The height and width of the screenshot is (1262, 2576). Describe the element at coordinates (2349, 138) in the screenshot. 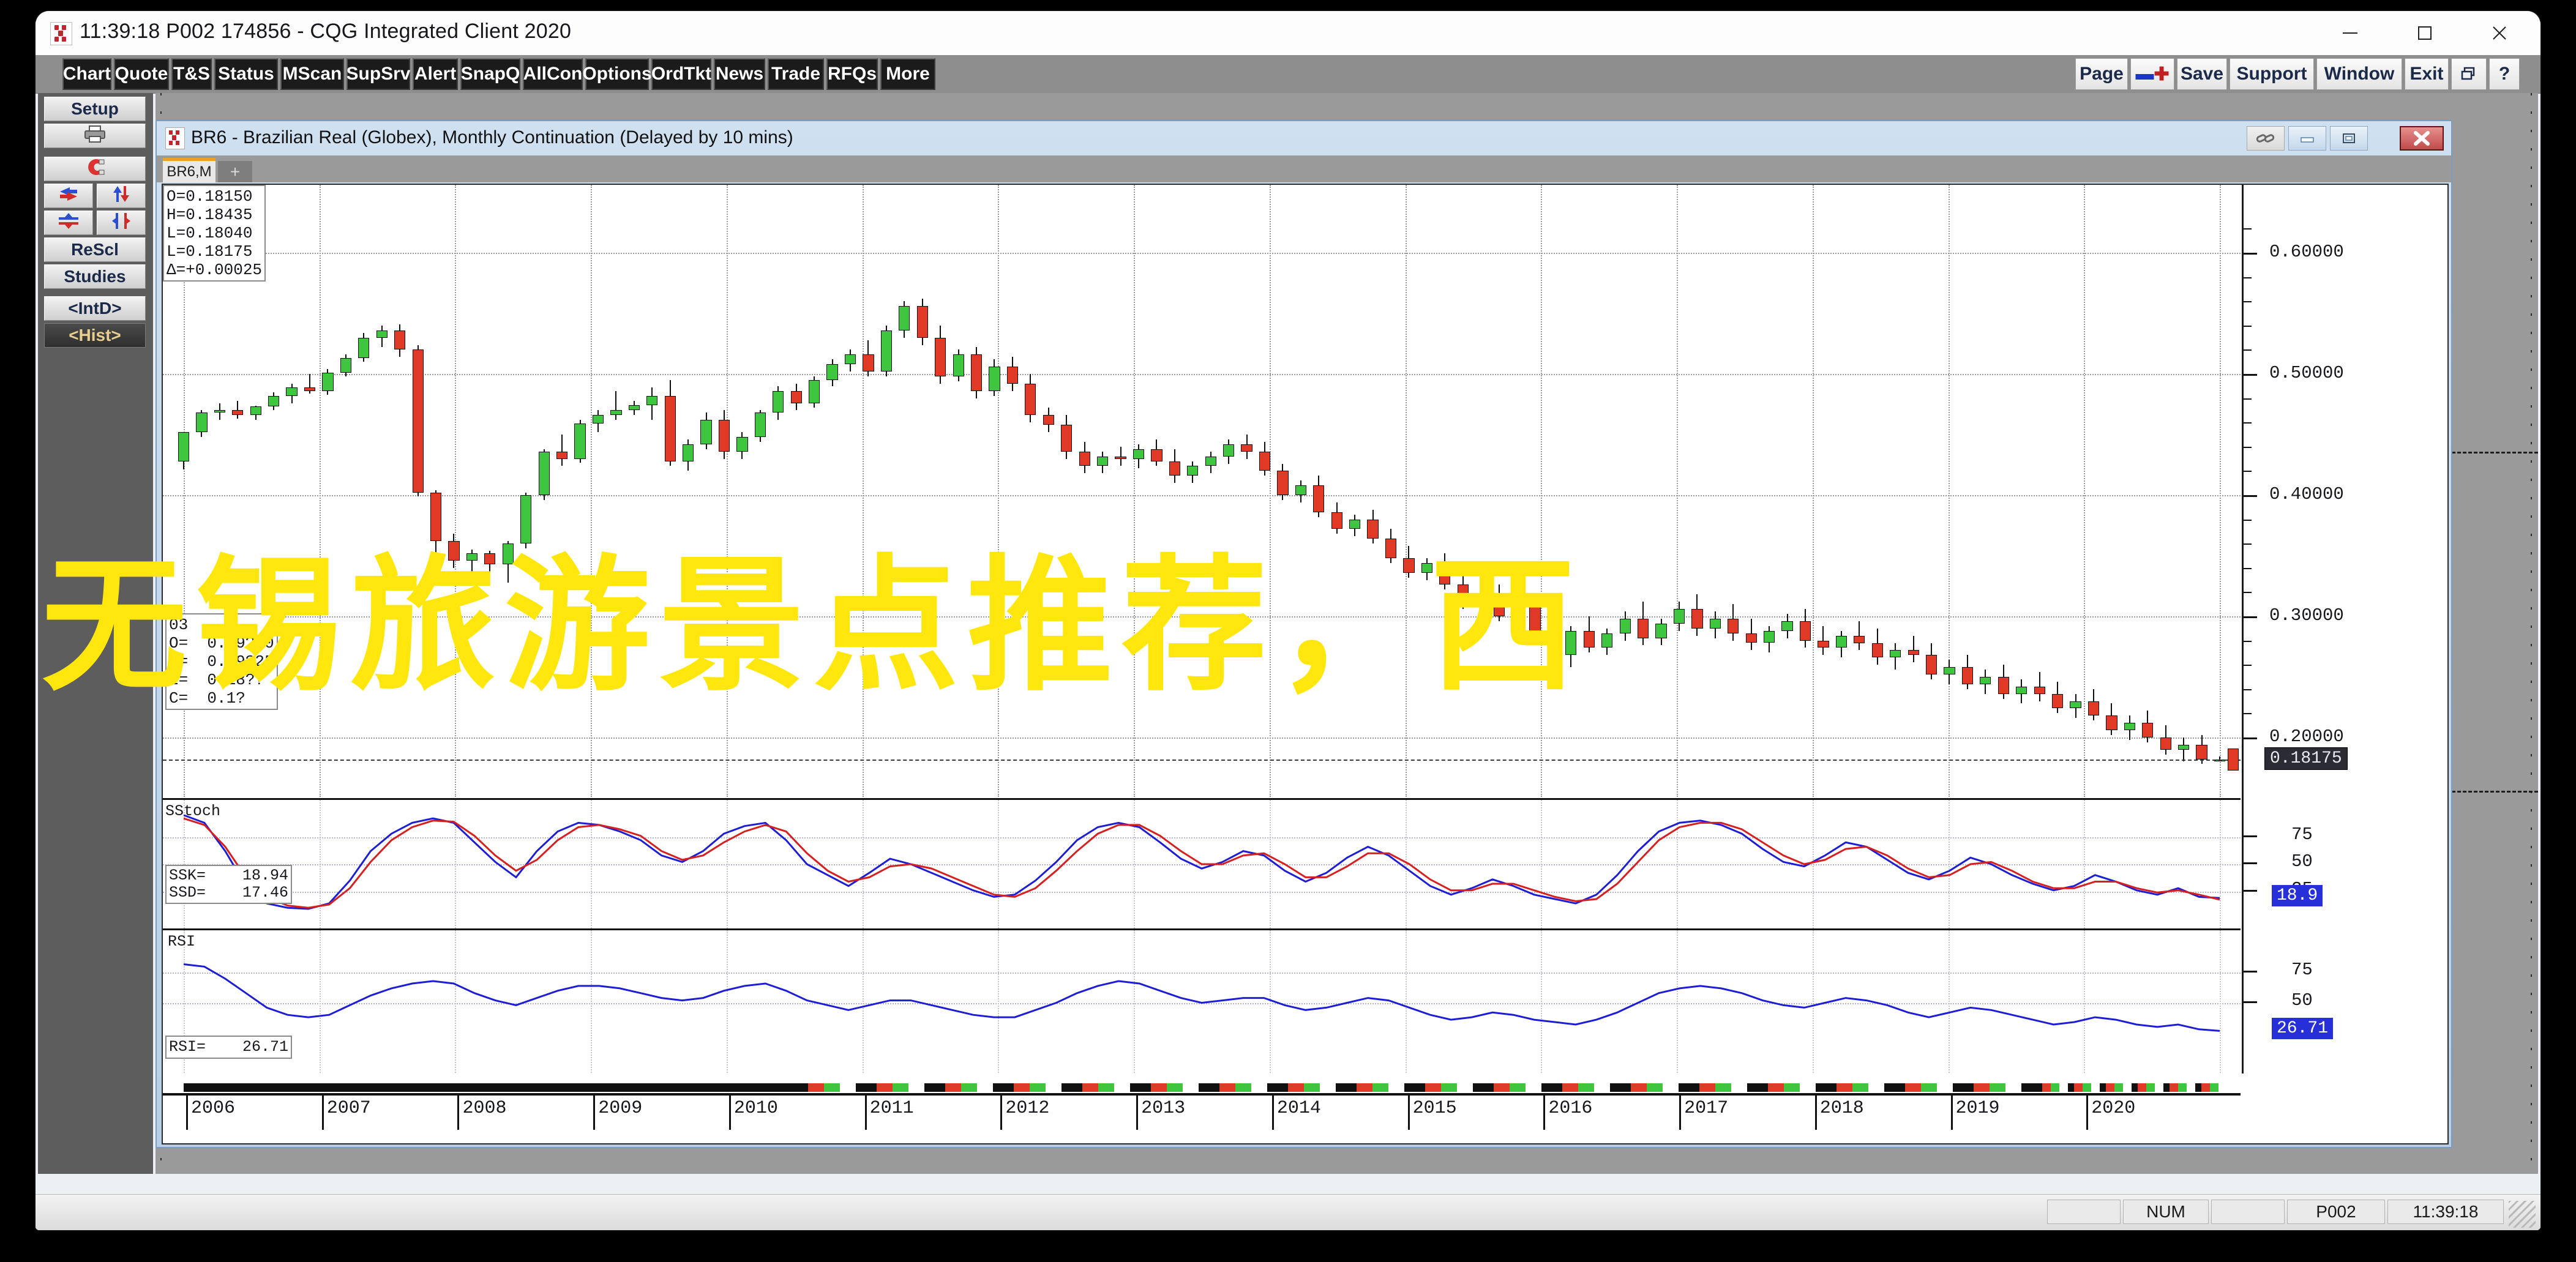

I see `chart-maximize-button` at that location.